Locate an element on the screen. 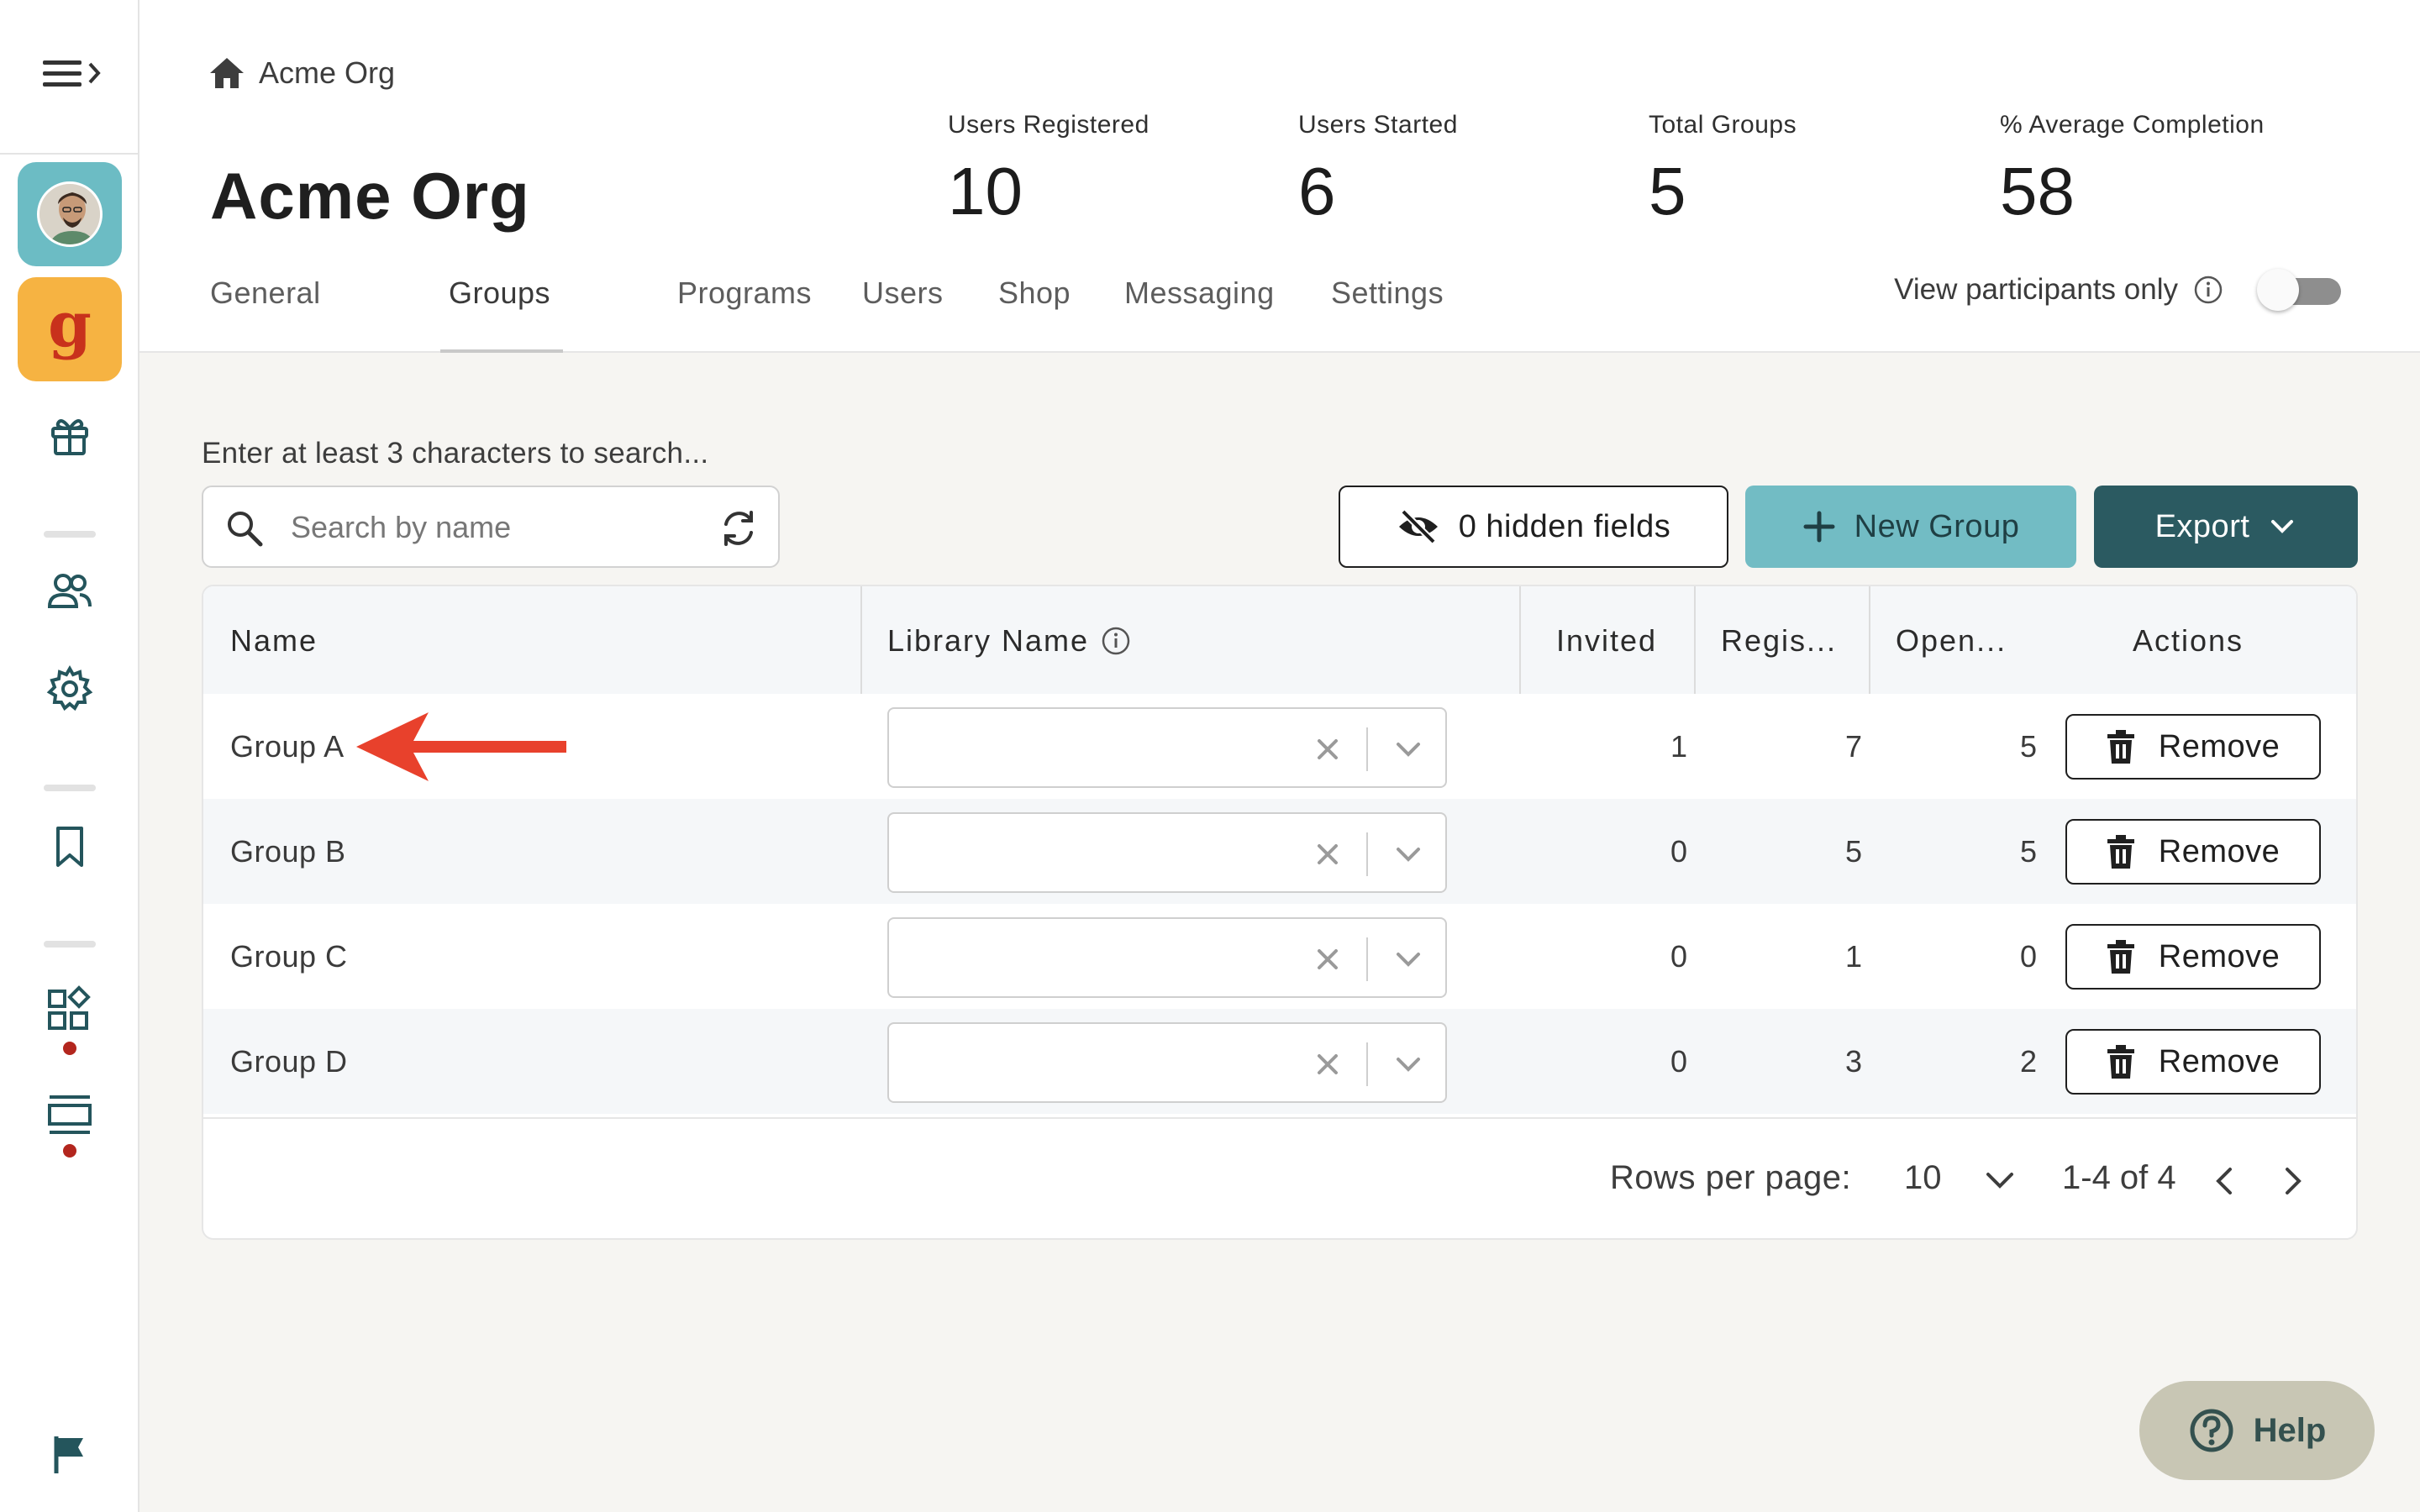 This screenshot has width=2420, height=1512. group-name: Group B is located at coordinates (288, 851).